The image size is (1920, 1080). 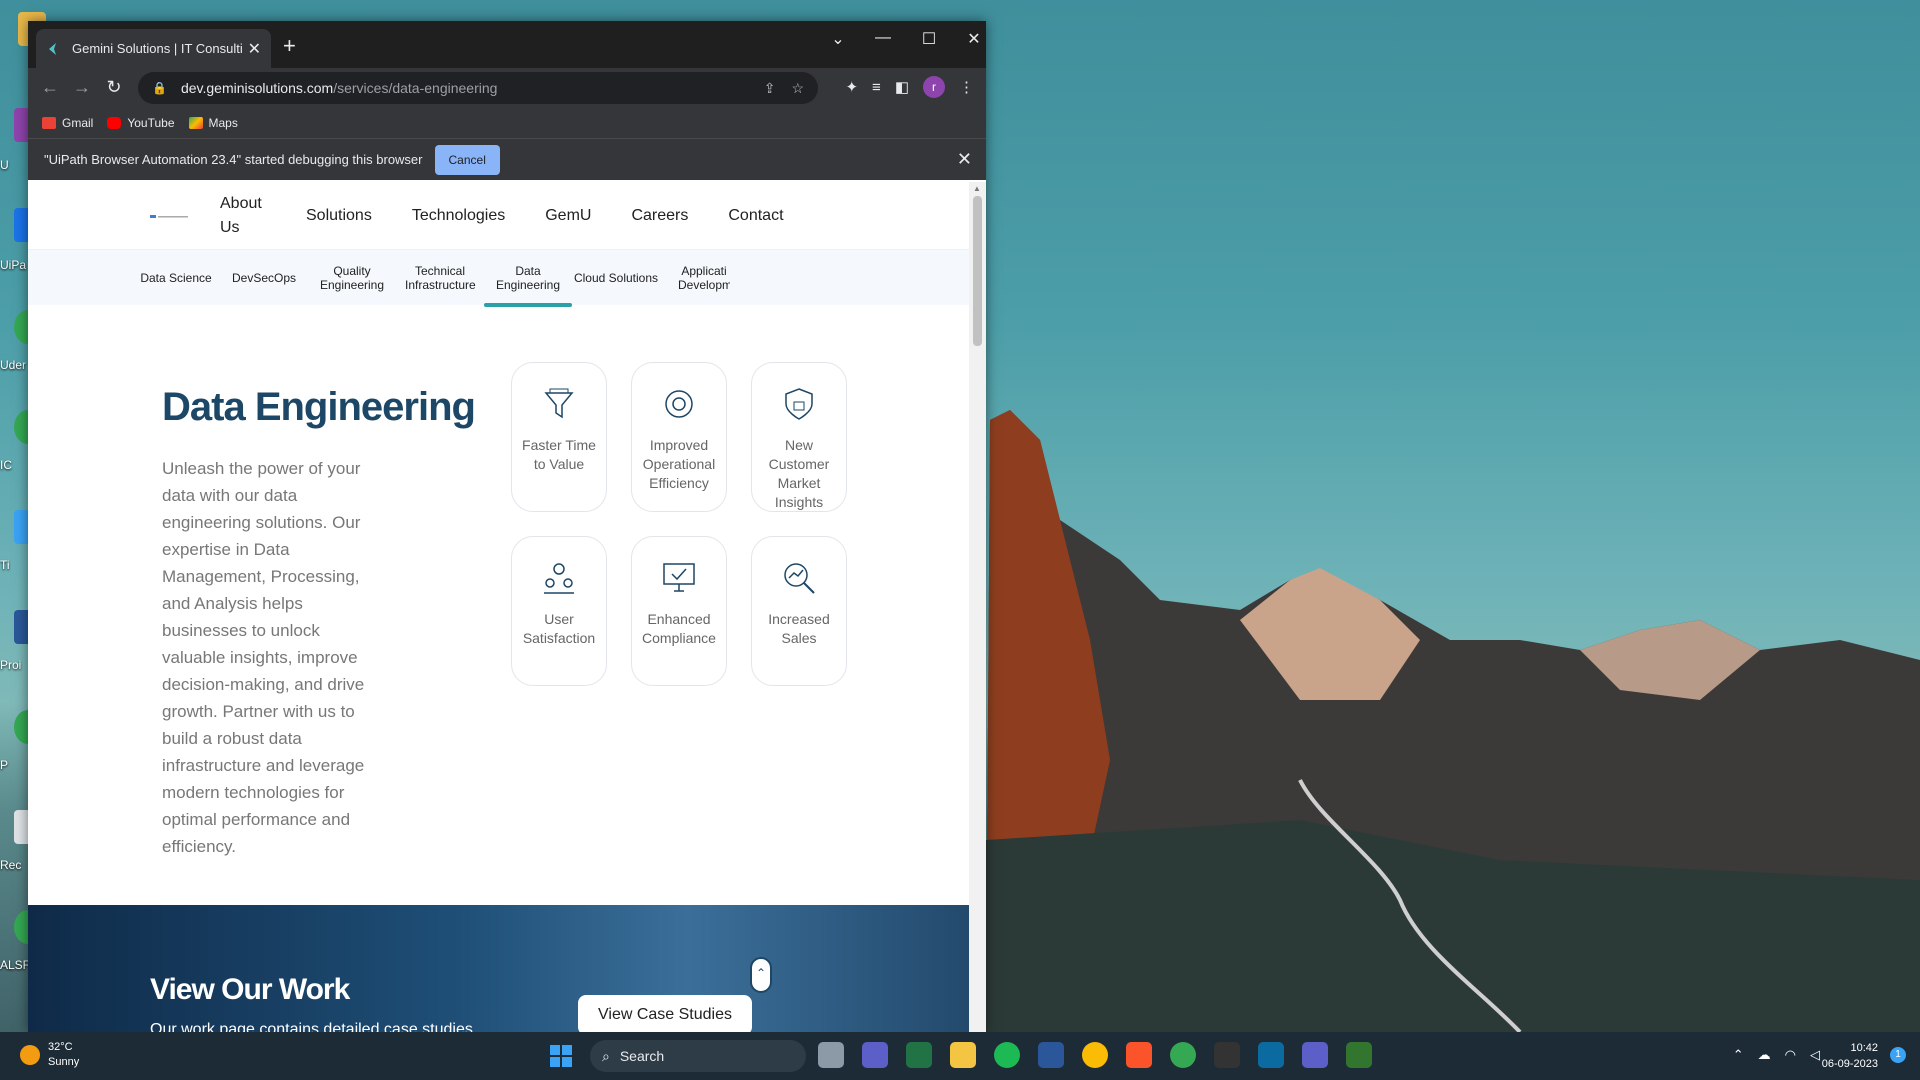 I want to click on subnav-application-development: Applicati Developm, so click(x=704, y=278).